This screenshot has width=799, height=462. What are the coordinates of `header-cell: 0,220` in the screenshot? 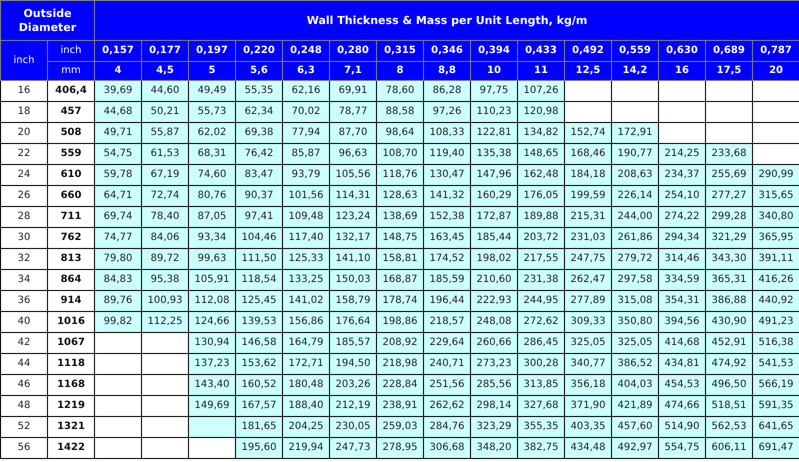 It's located at (259, 51).